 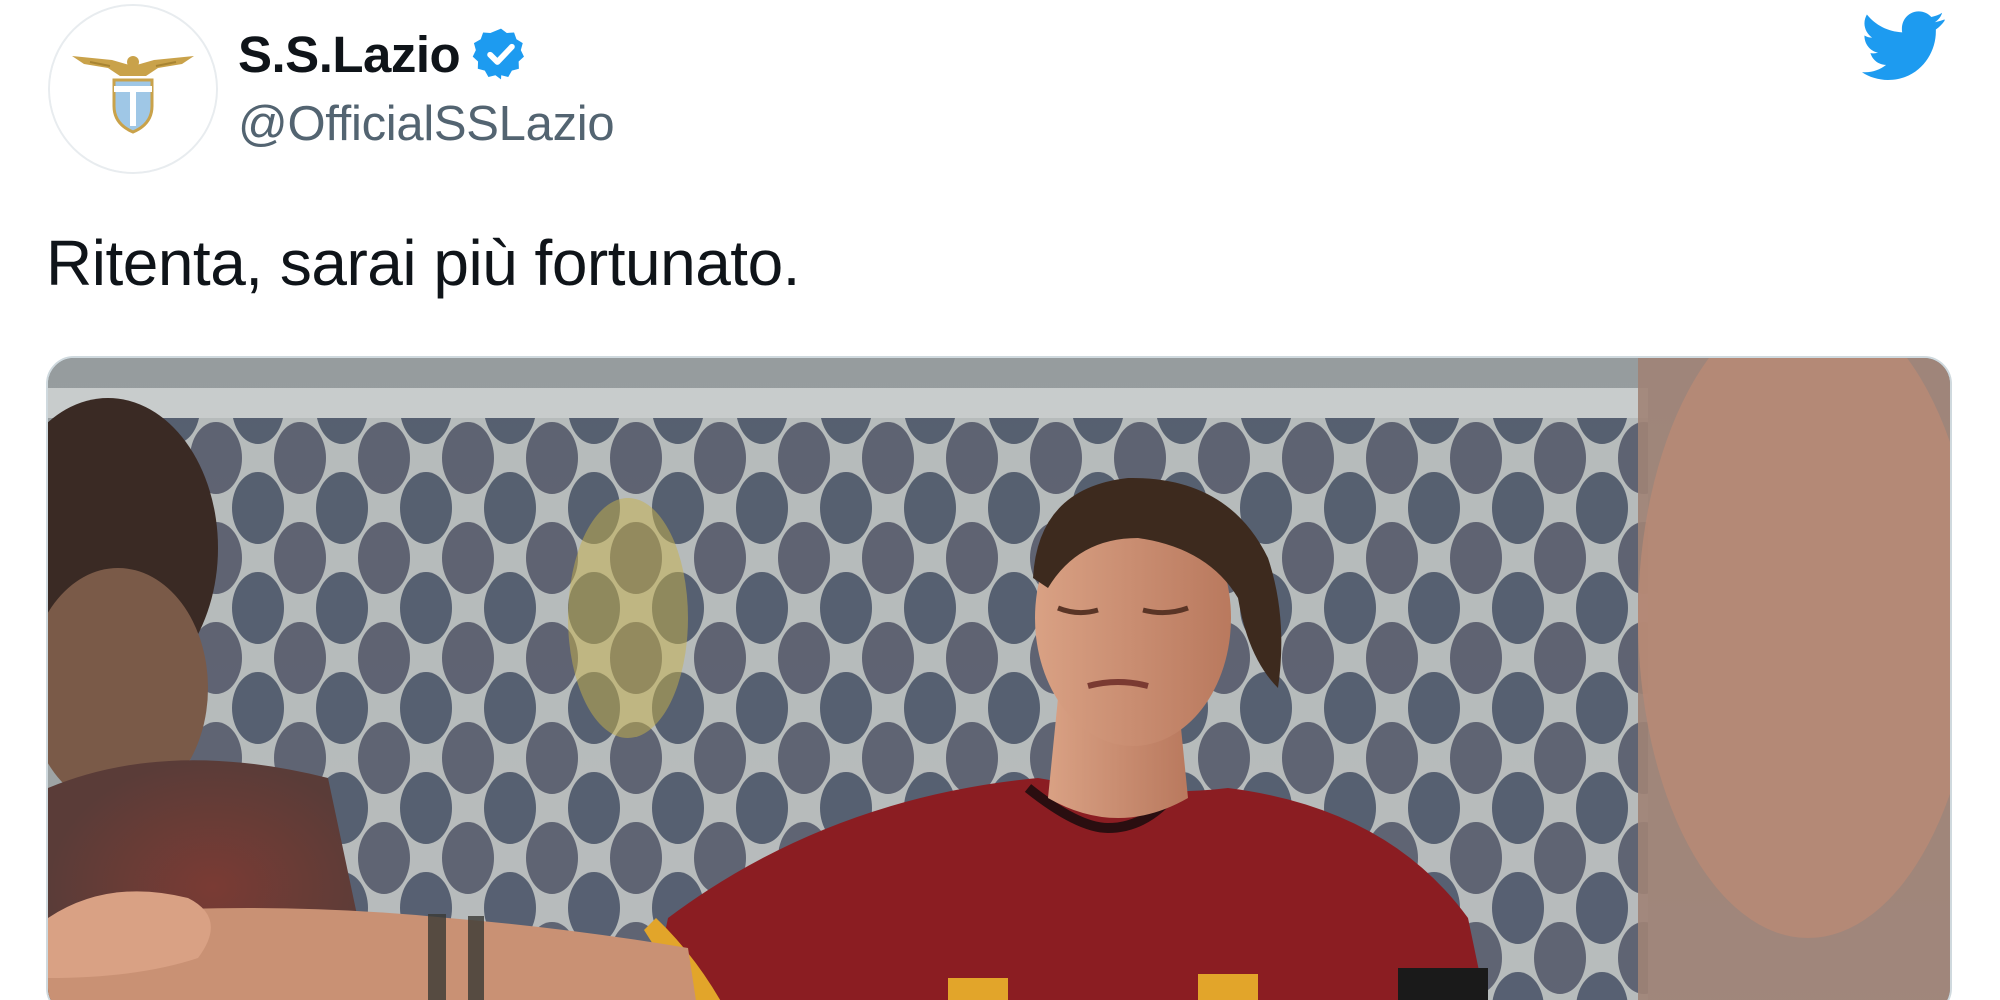 What do you see at coordinates (349, 54) in the screenshot?
I see `author-display-name: S.S.Lazio` at bounding box center [349, 54].